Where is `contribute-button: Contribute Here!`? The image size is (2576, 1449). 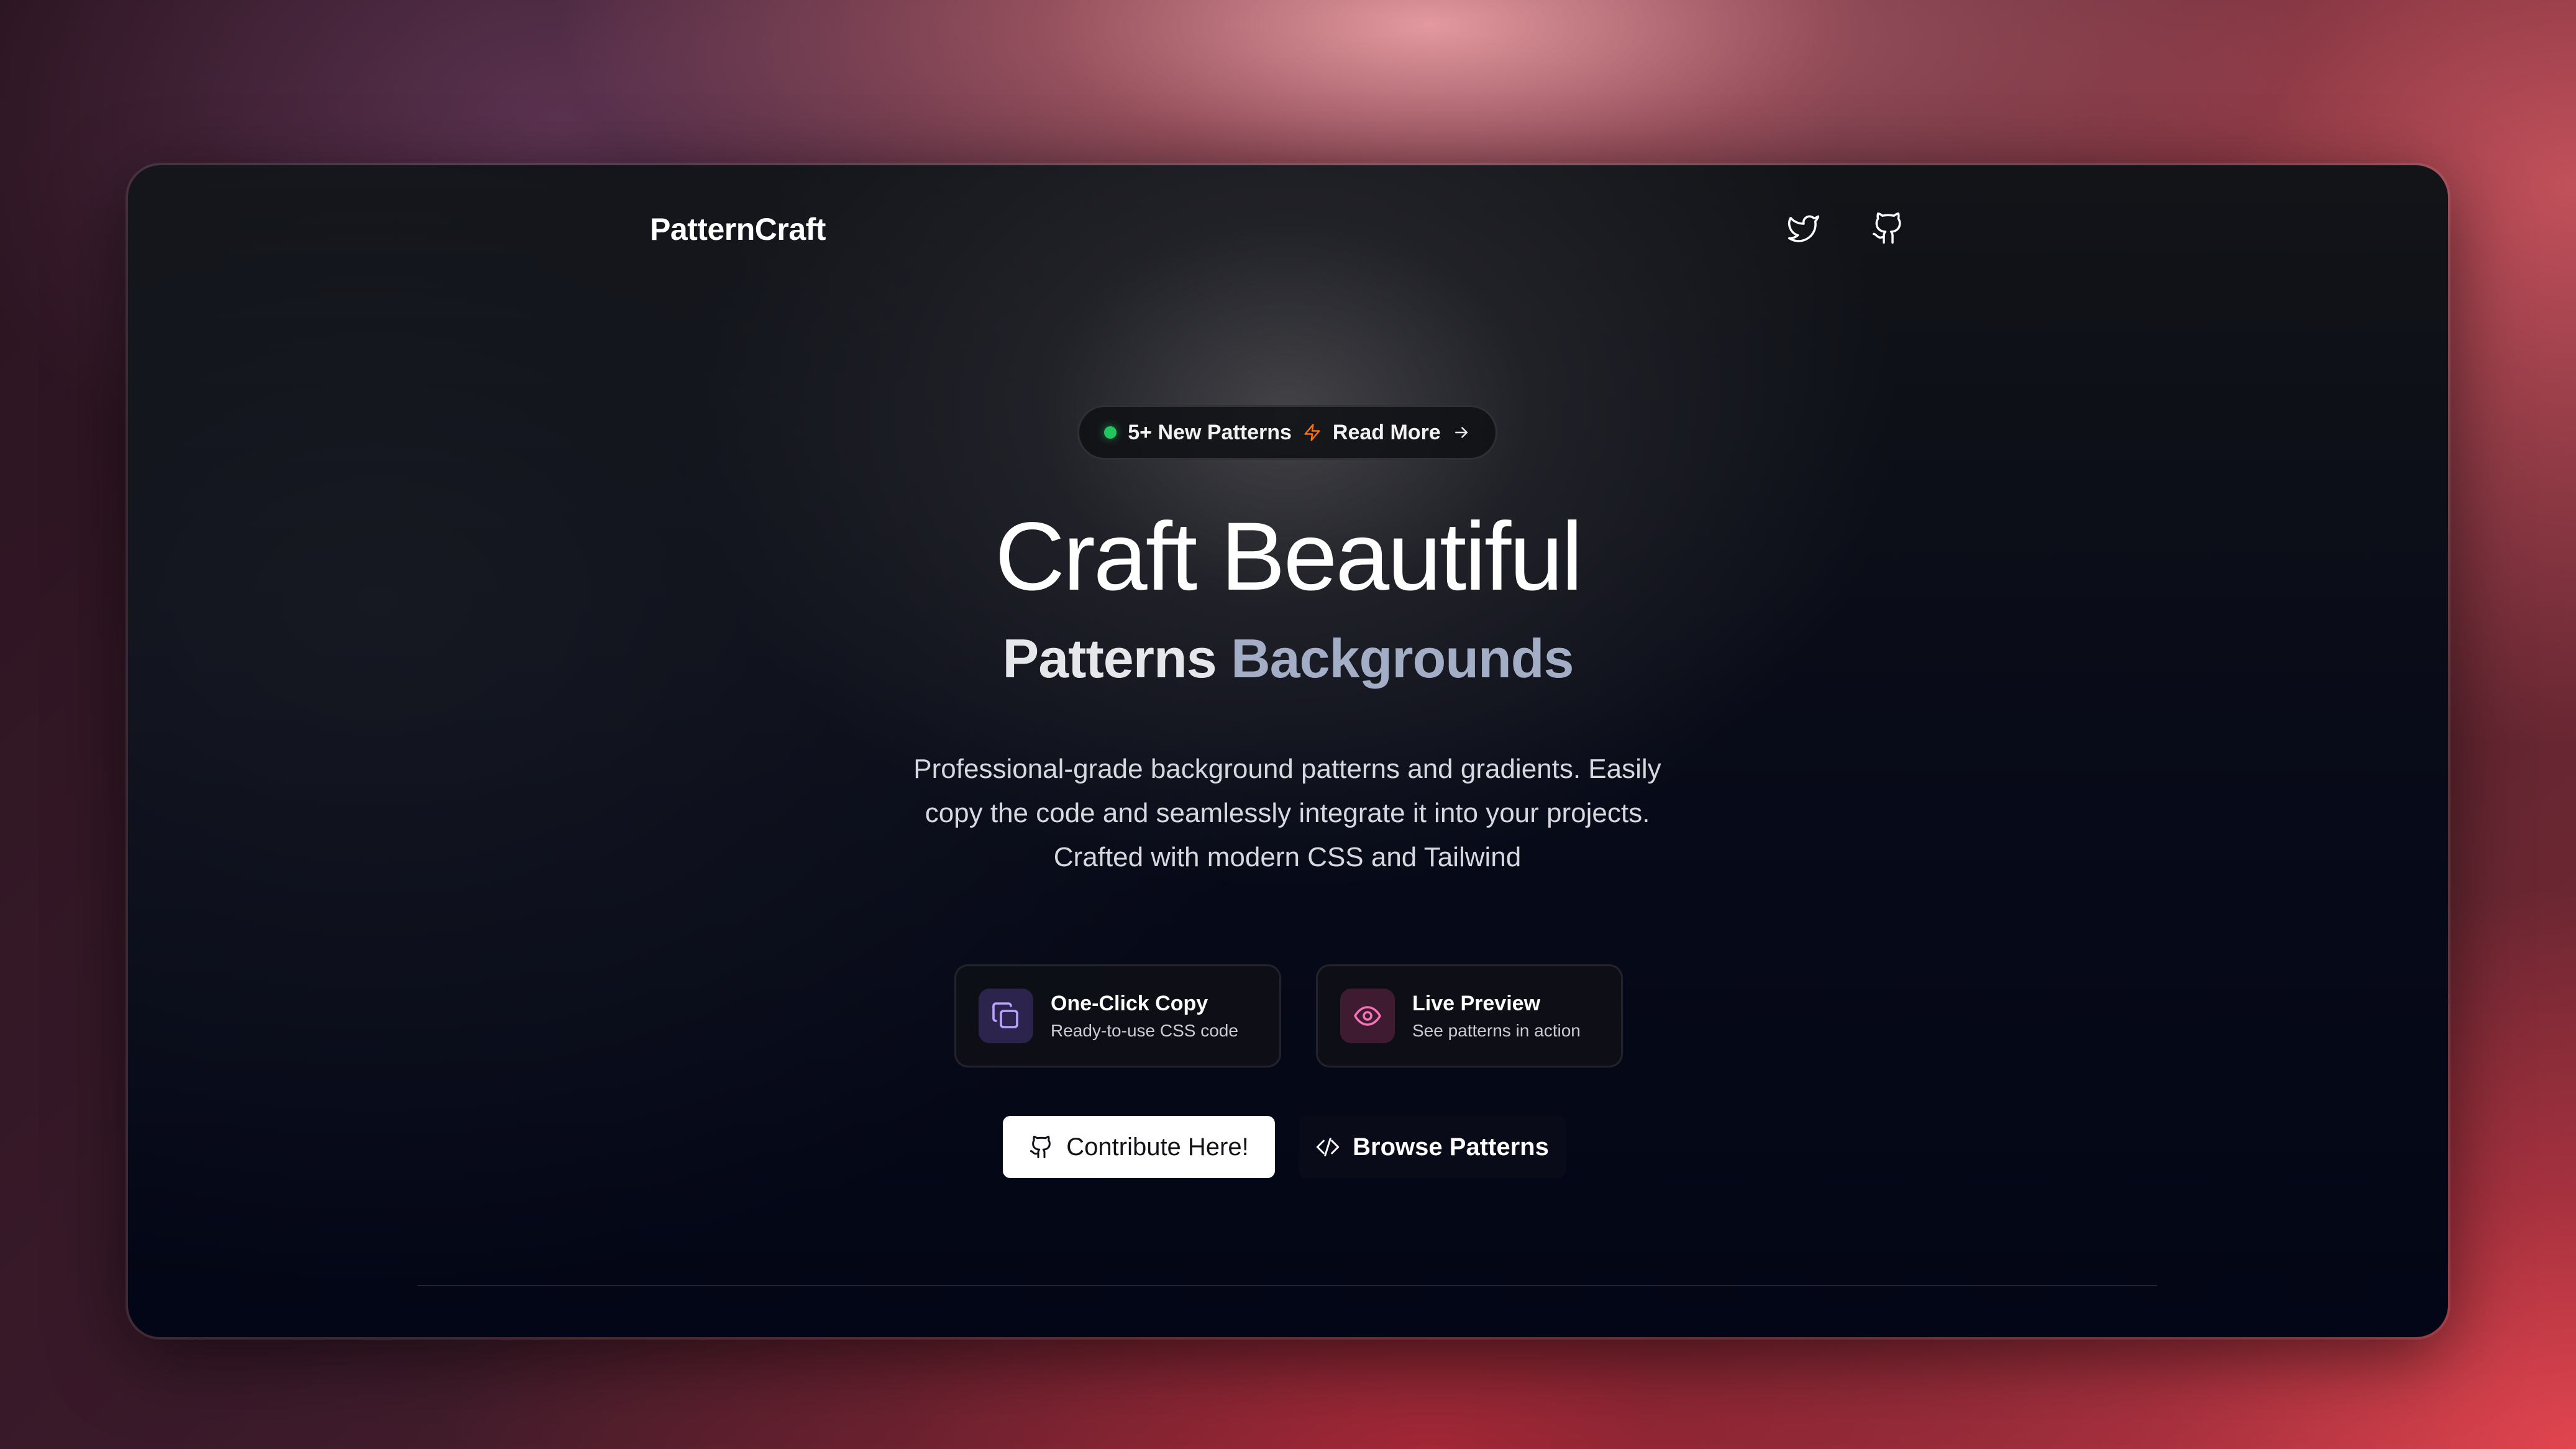 contribute-button: Contribute Here! is located at coordinates (1139, 1147).